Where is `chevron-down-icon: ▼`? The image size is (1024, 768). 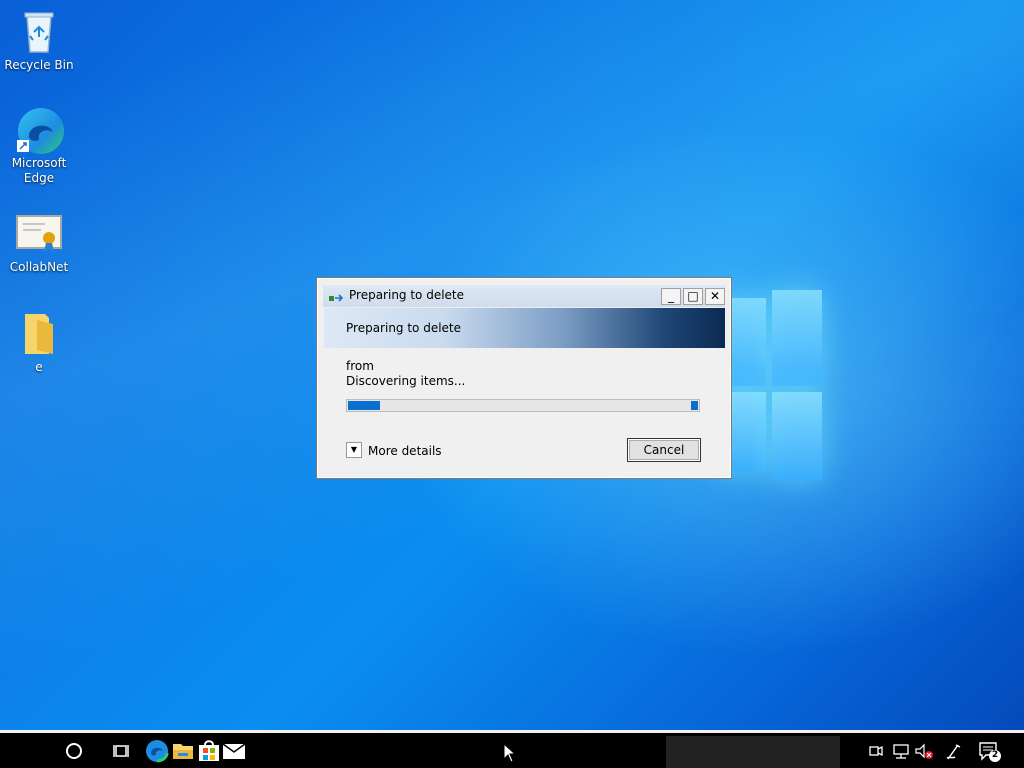
chevron-down-icon: ▼ is located at coordinates (354, 449).